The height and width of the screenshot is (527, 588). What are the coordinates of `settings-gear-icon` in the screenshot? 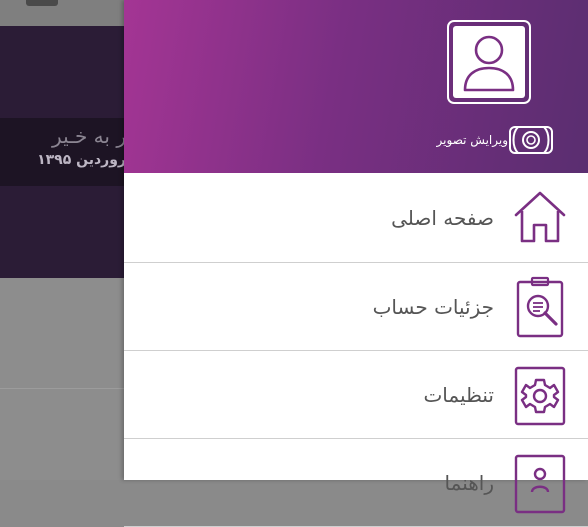 It's located at (540, 395).